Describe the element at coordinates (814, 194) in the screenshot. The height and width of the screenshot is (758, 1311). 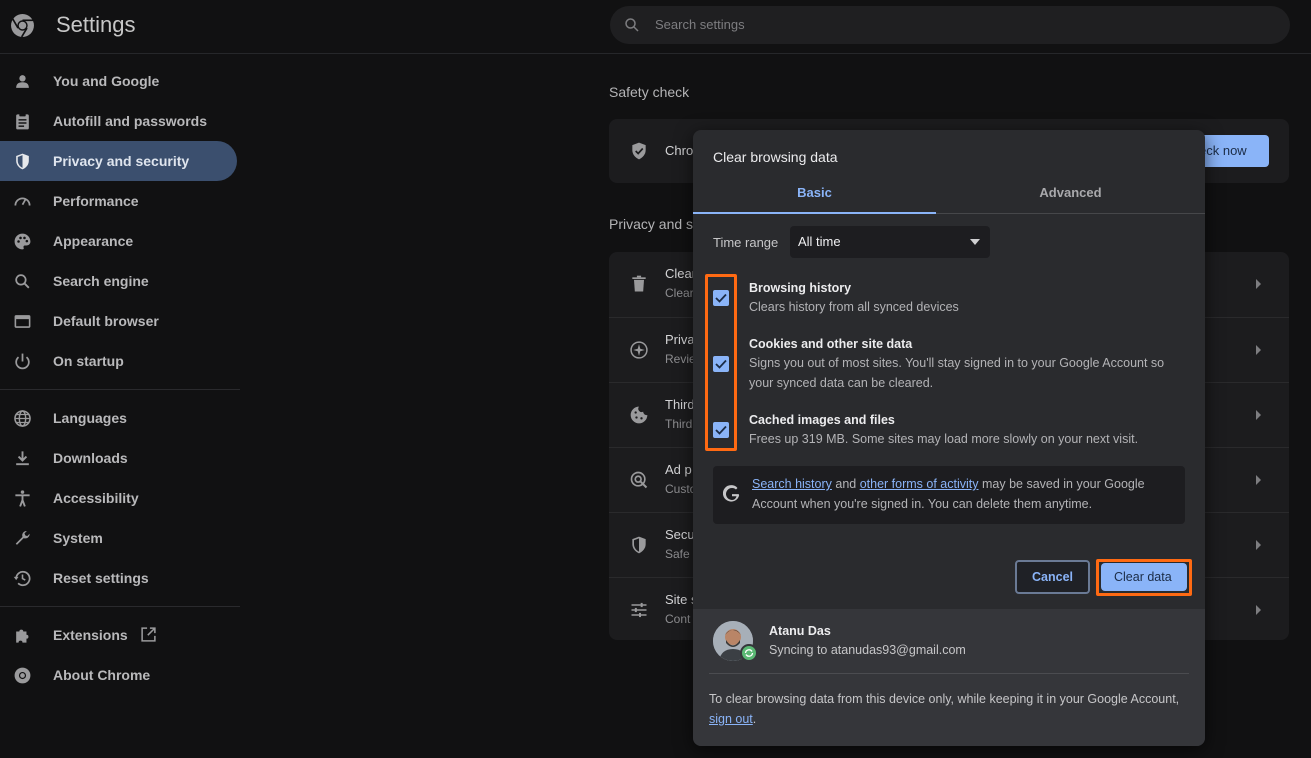
I see `tab-basic: Basic` at that location.